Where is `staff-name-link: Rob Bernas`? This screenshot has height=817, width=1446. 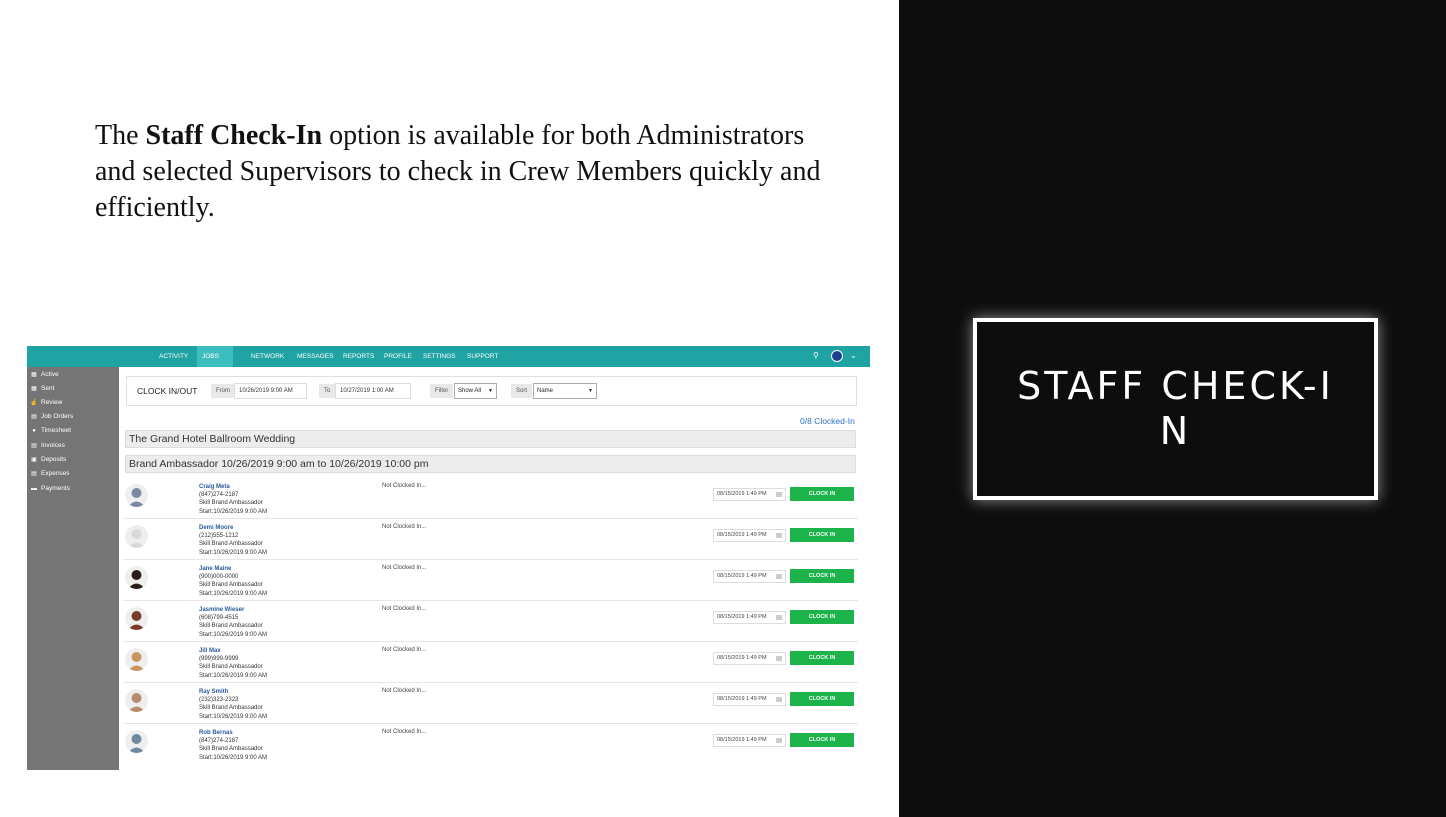
staff-name-link: Rob Bernas is located at coordinates (233, 733).